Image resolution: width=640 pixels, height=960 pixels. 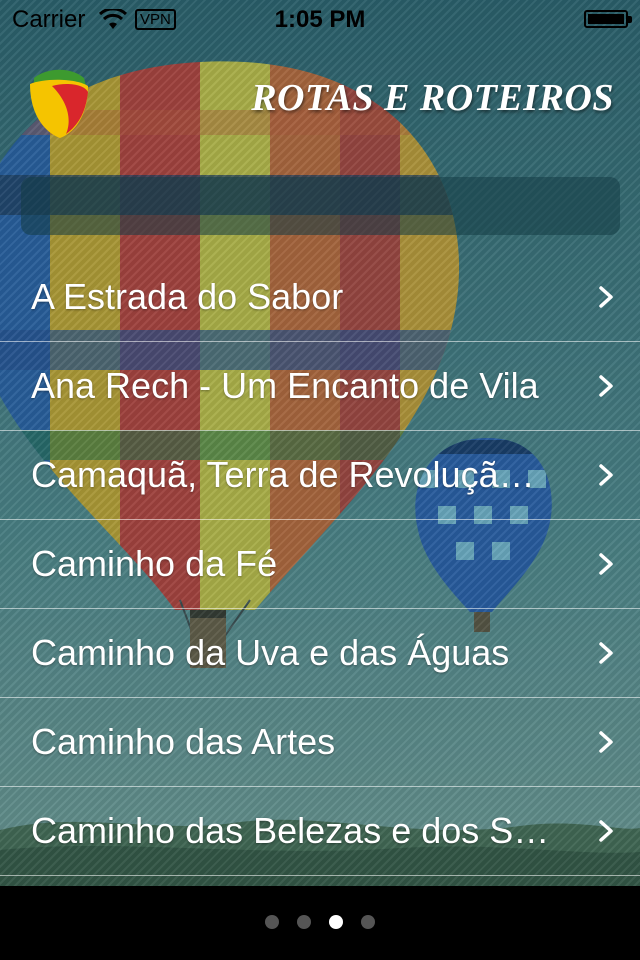 I want to click on search-input, so click(x=320, y=206).